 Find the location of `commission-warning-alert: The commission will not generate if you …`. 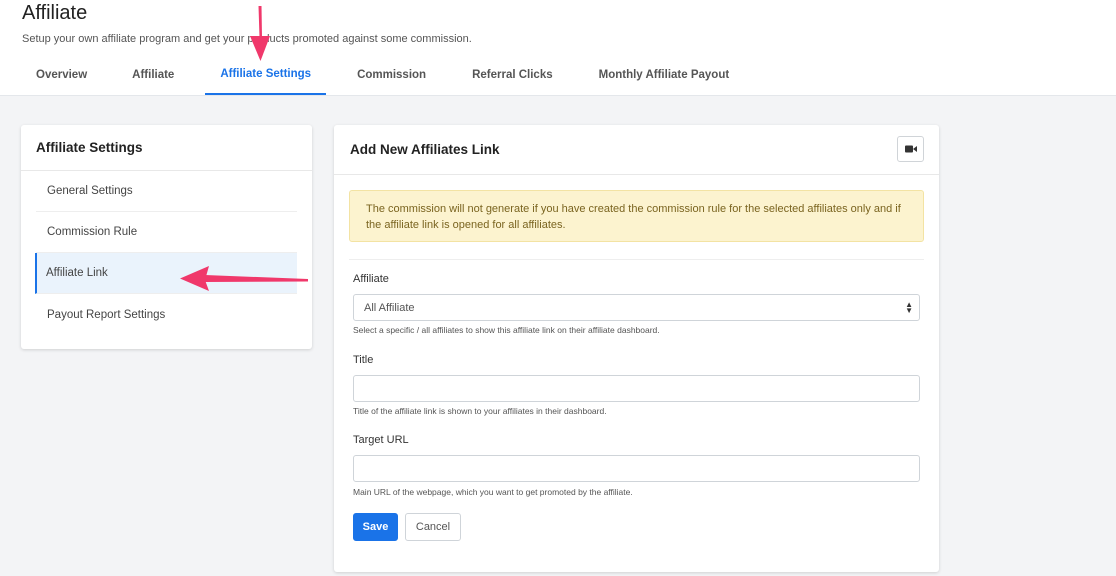

commission-warning-alert: The commission will not generate if you … is located at coordinates (636, 216).